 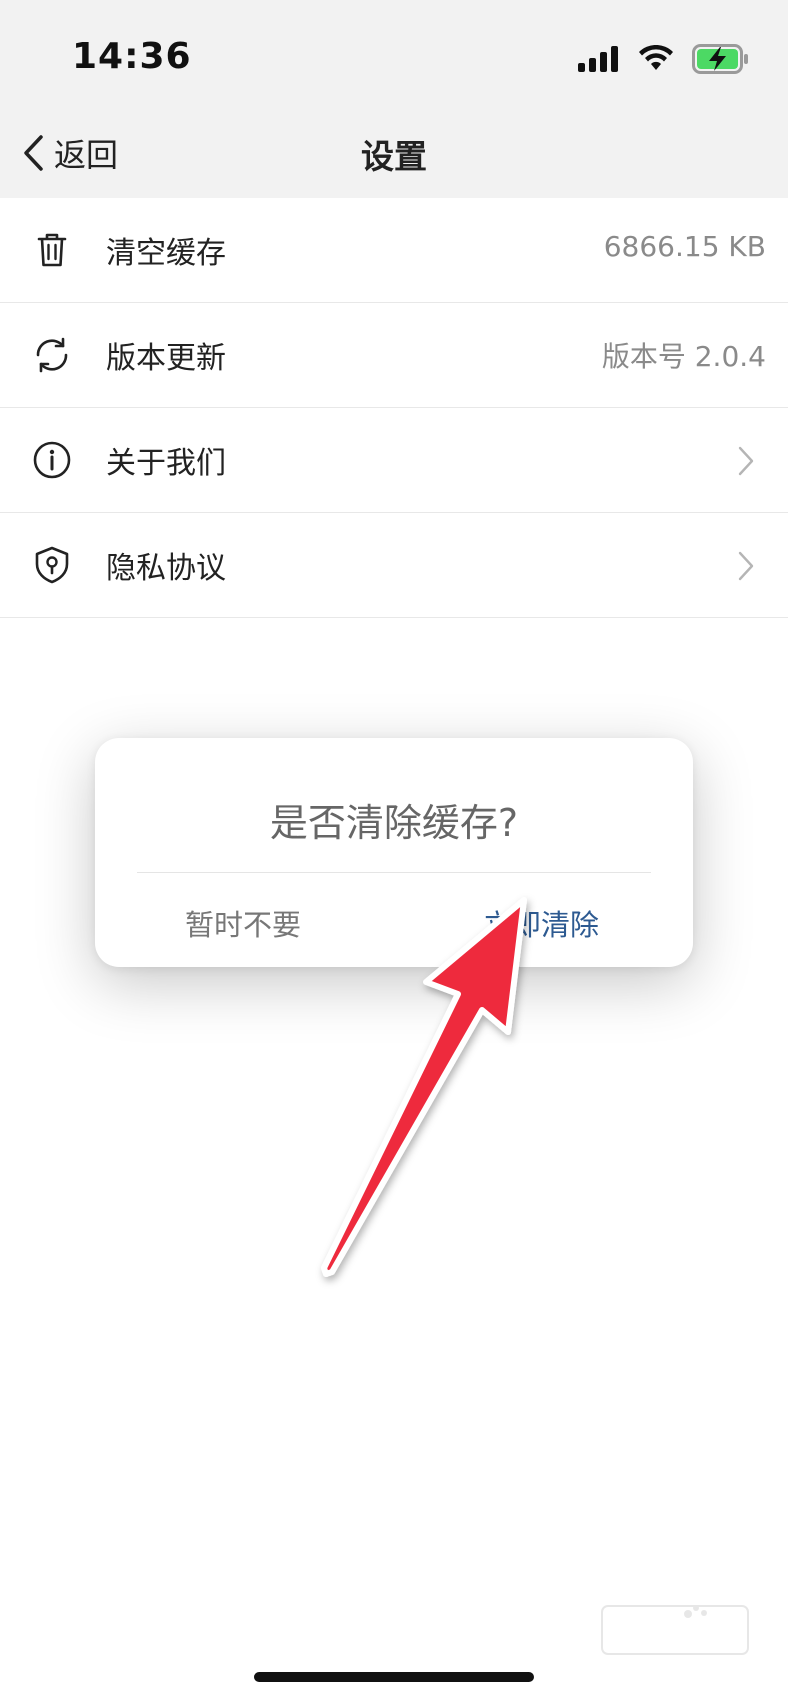 I want to click on nav-bar: 返回 设置, so click(x=394, y=154).